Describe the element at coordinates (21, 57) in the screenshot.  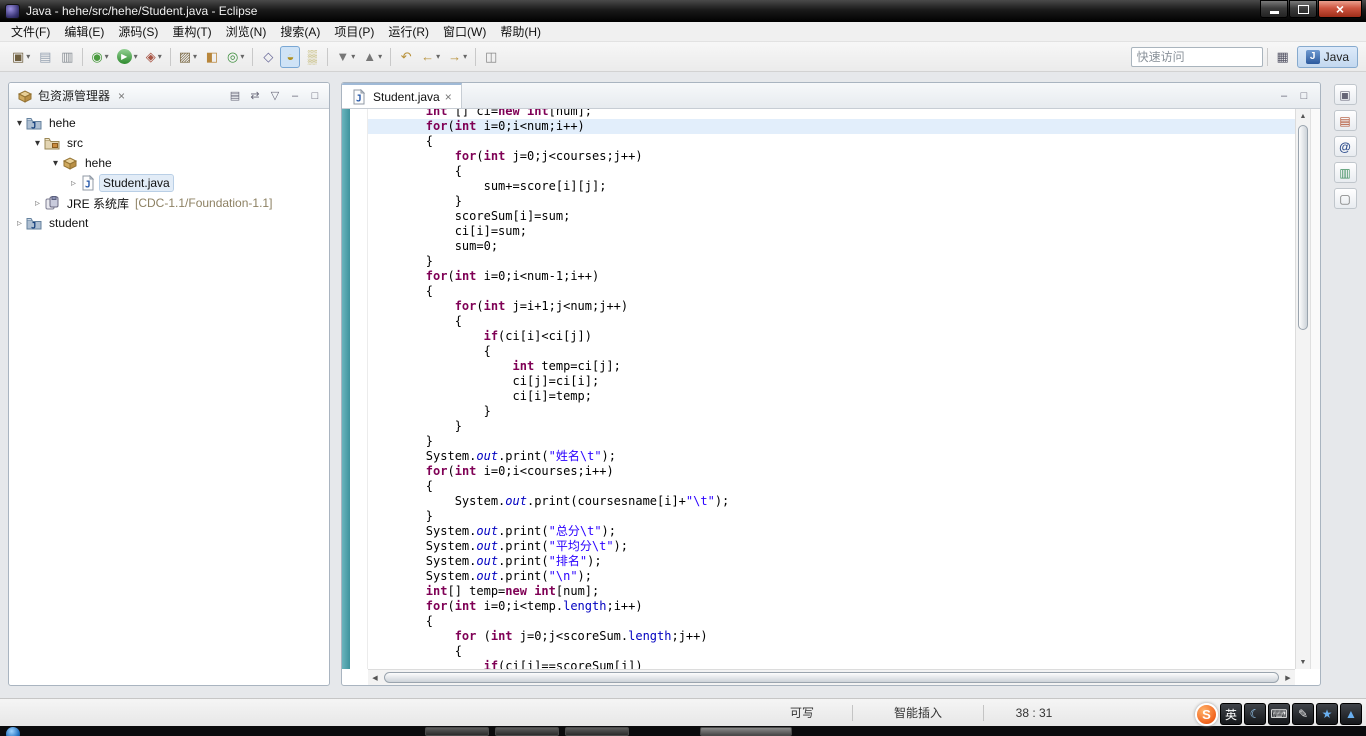
I see `new-wizard-button: ▣ ▾` at that location.